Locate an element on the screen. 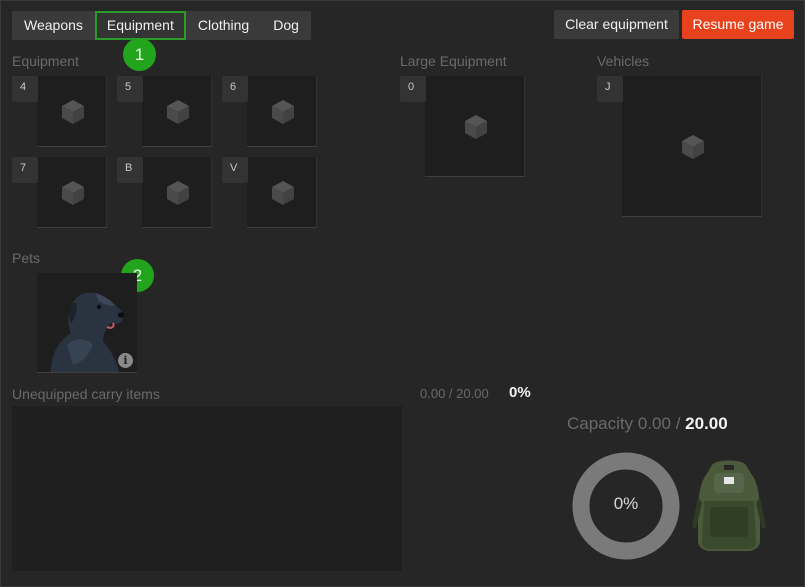  hotkey-label: 6 is located at coordinates (235, 89).